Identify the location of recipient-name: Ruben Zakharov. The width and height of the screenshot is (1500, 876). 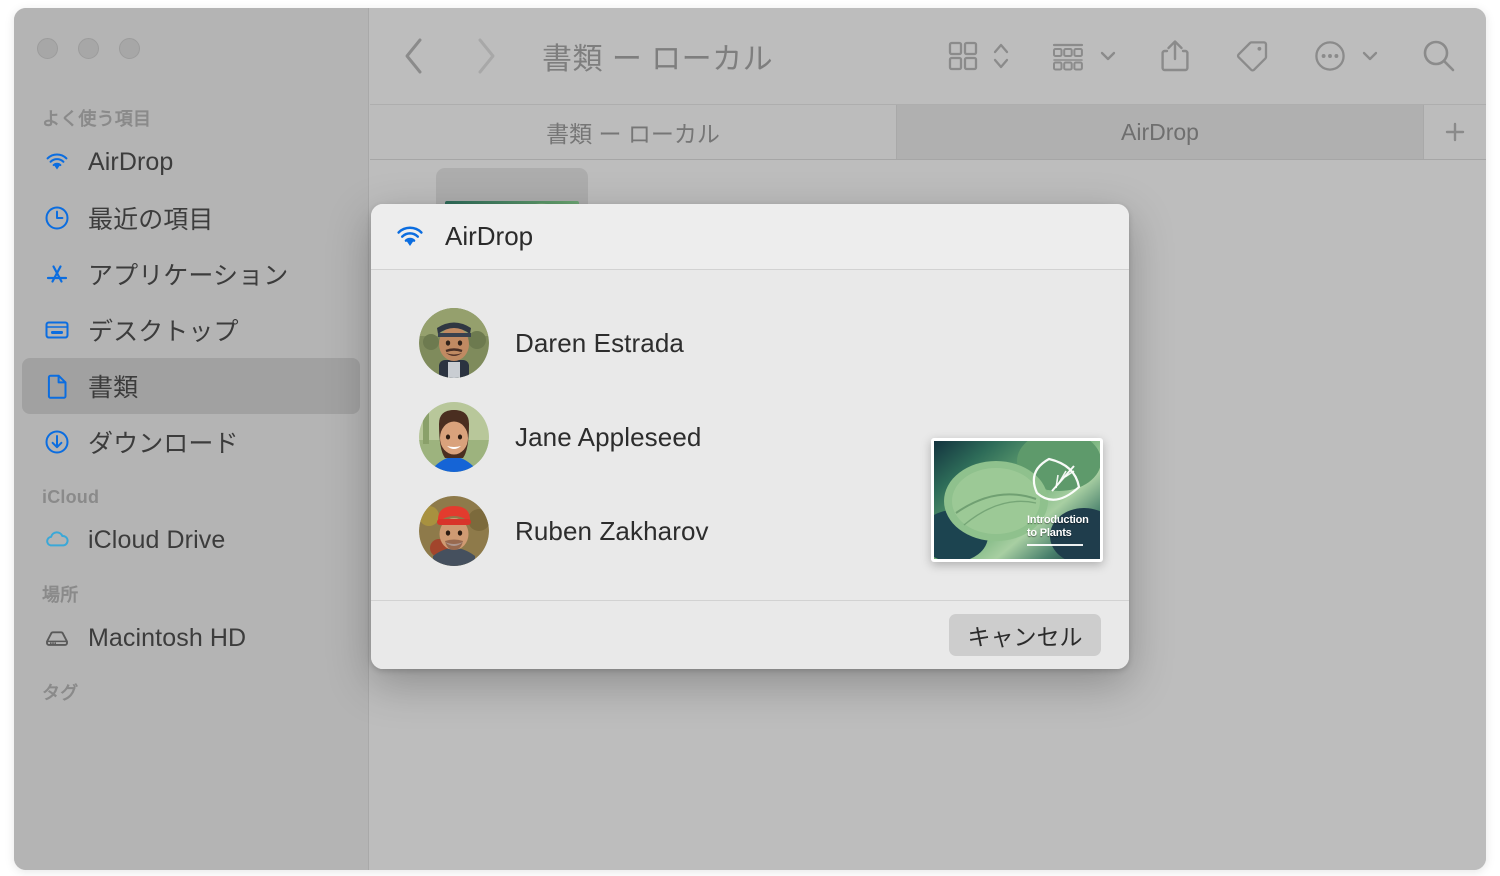
(612, 530).